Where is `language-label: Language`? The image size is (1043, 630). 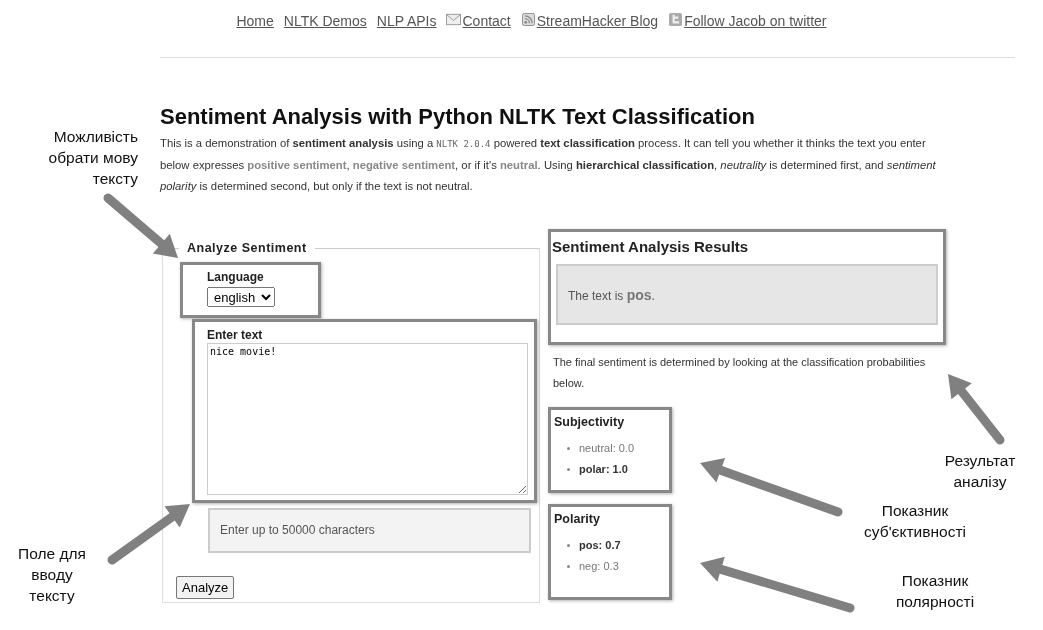 language-label: Language is located at coordinates (236, 277).